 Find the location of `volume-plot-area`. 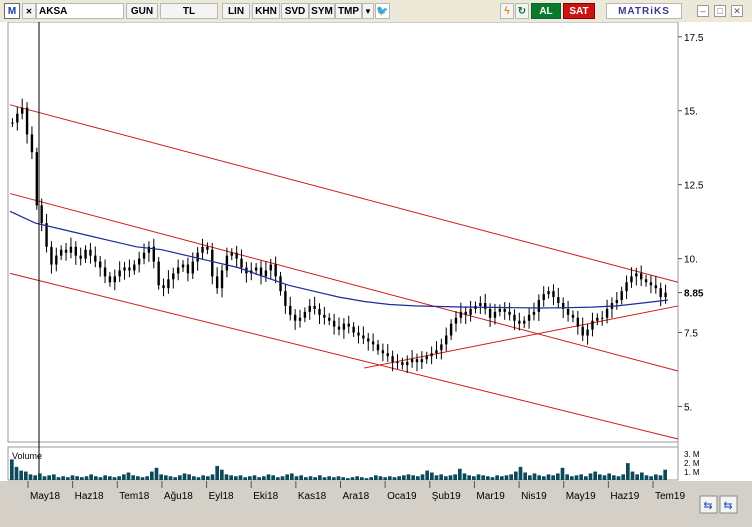

volume-plot-area is located at coordinates (343, 463).